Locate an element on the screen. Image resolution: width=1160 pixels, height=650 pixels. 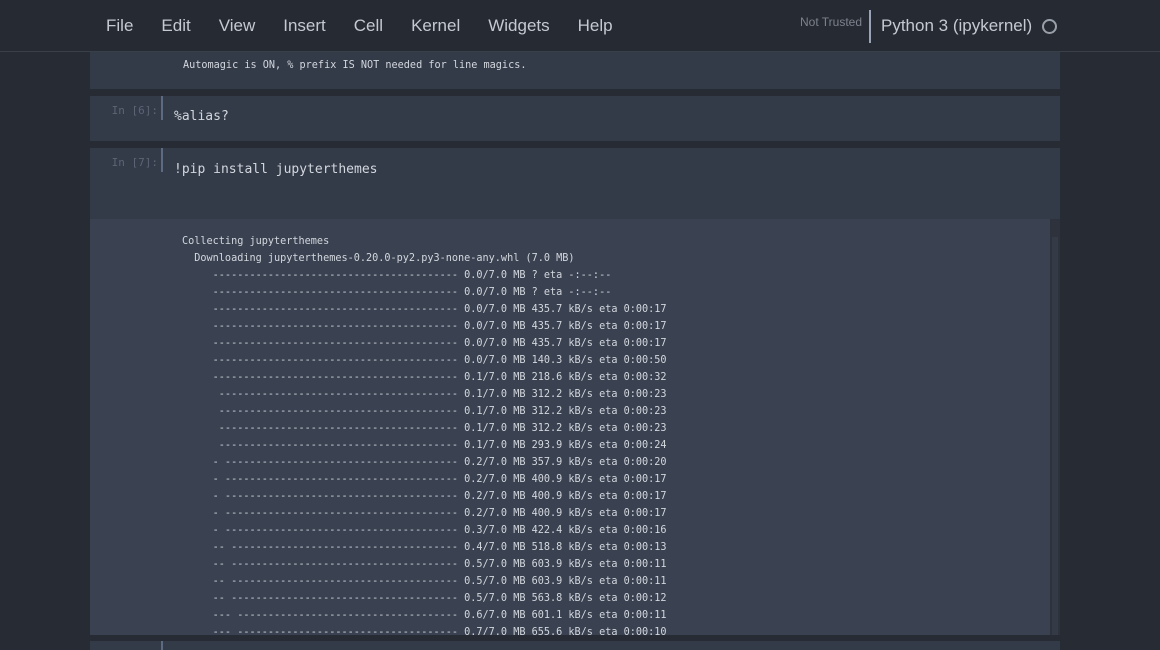
next-cell is located at coordinates (575, 645).